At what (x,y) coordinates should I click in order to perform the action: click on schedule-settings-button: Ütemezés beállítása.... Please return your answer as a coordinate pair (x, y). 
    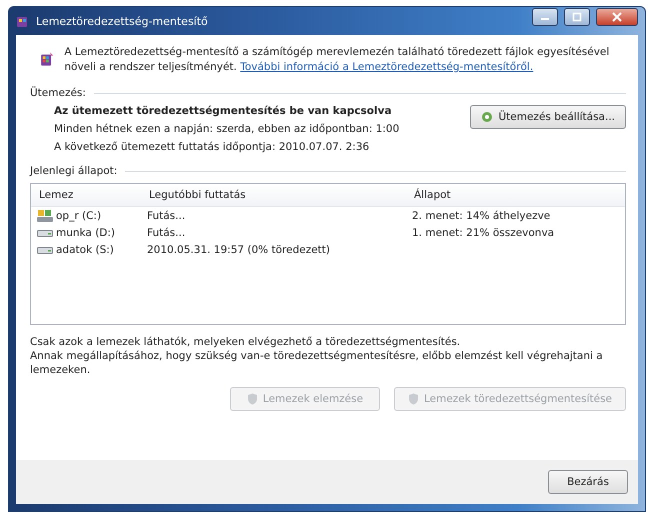
    Looking at the image, I should click on (548, 117).